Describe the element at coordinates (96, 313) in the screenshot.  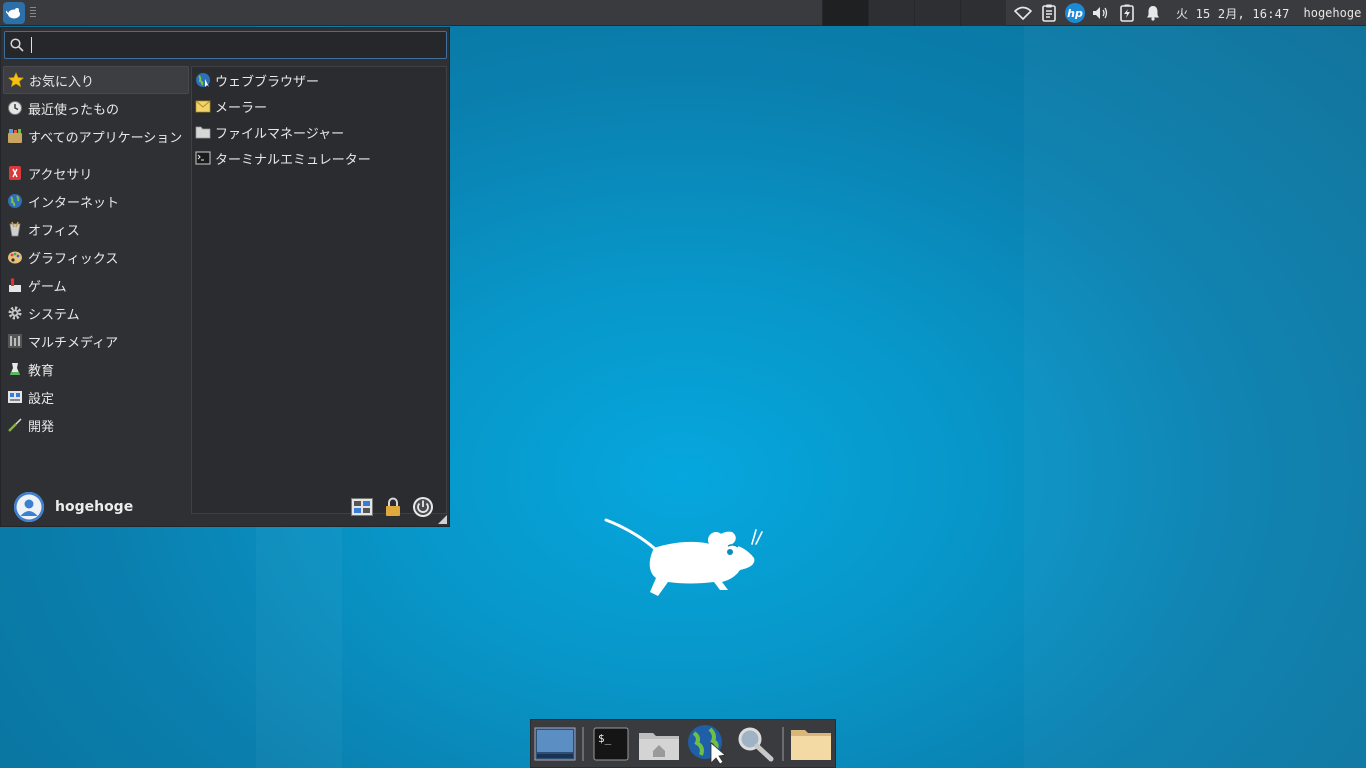
I see `category-system: システム` at that location.